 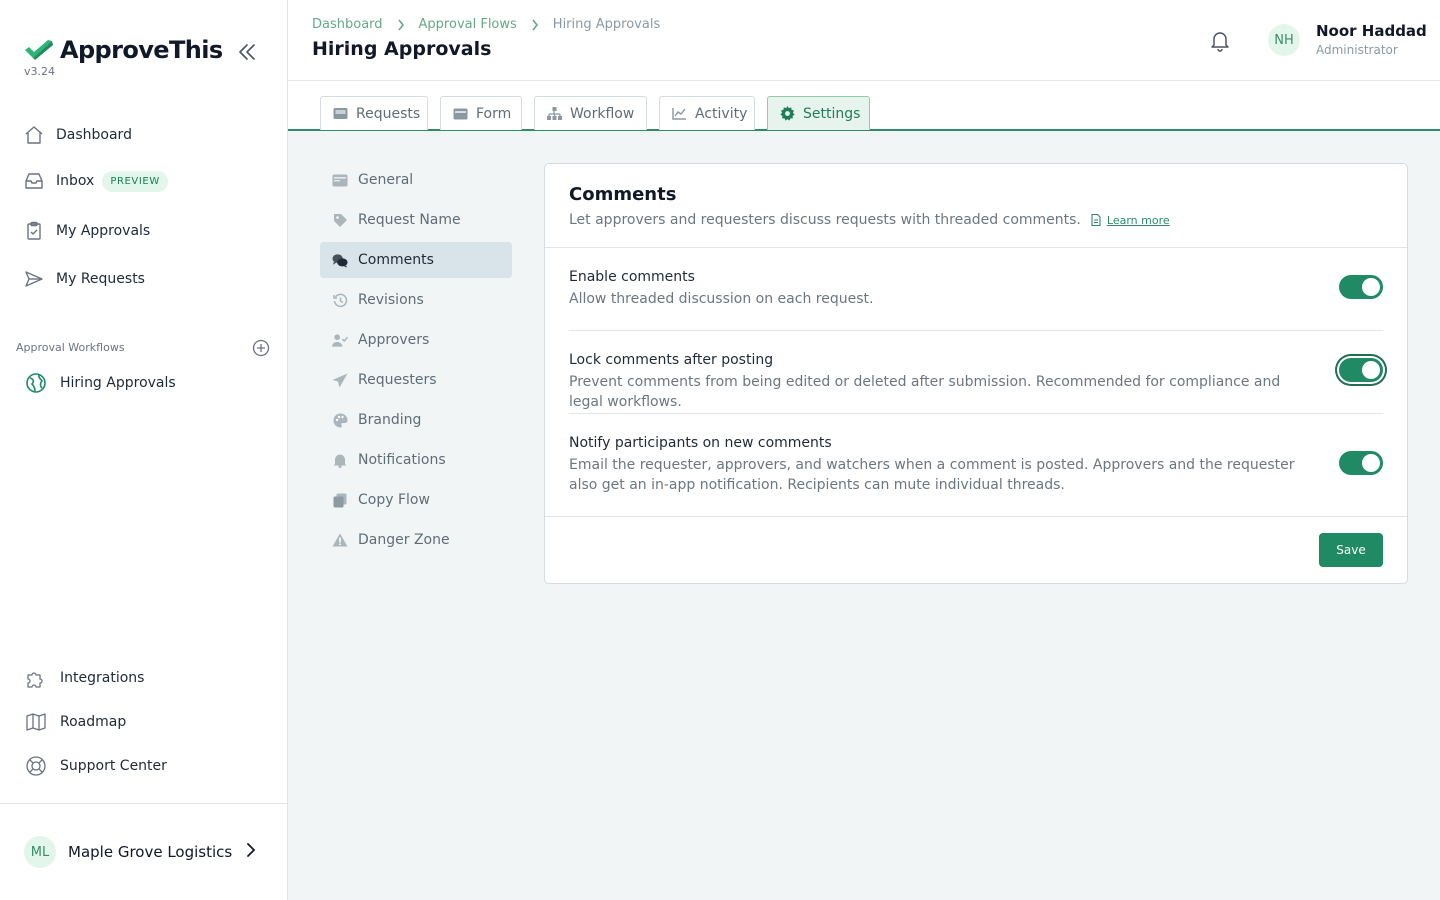 I want to click on org-name: Maple Grove Logistics, so click(x=150, y=852).